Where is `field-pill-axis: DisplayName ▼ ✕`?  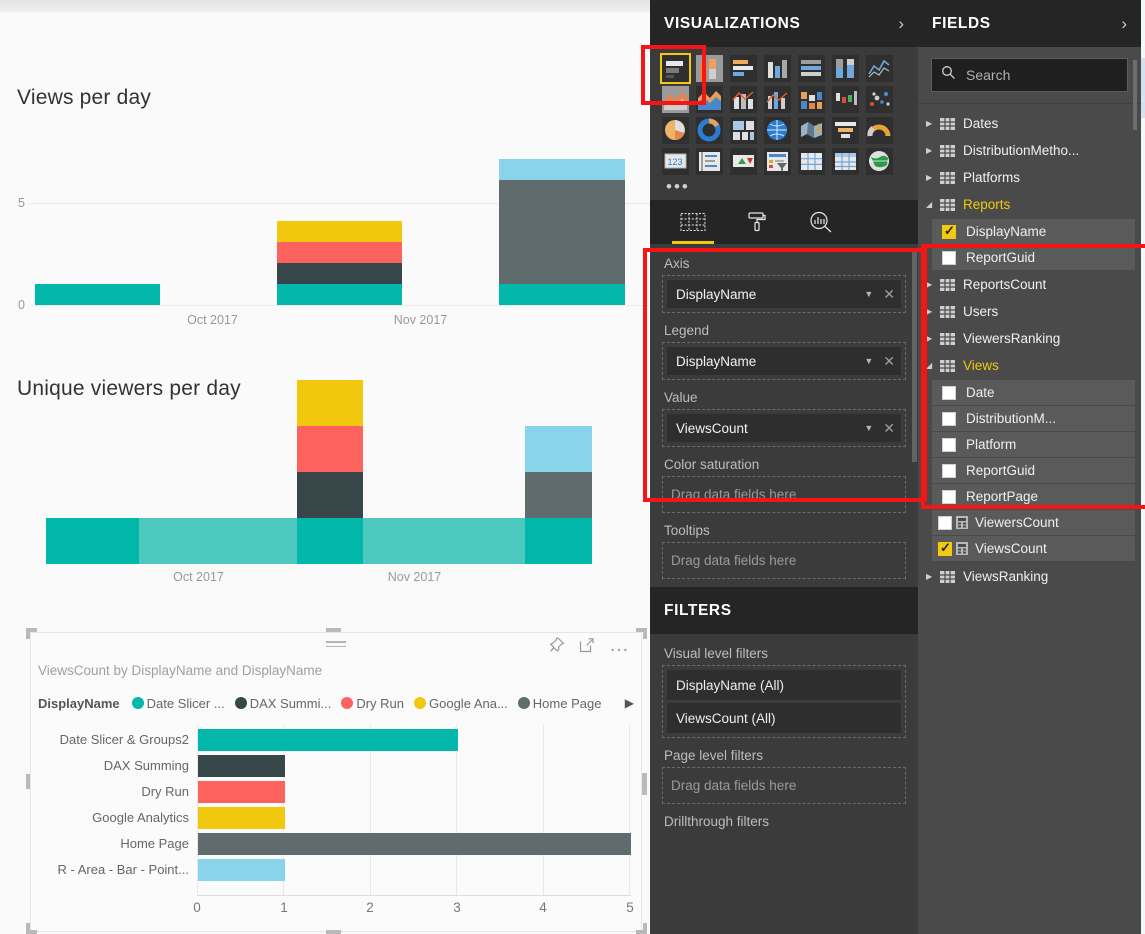 field-pill-axis: DisplayName ▼ ✕ is located at coordinates (784, 294).